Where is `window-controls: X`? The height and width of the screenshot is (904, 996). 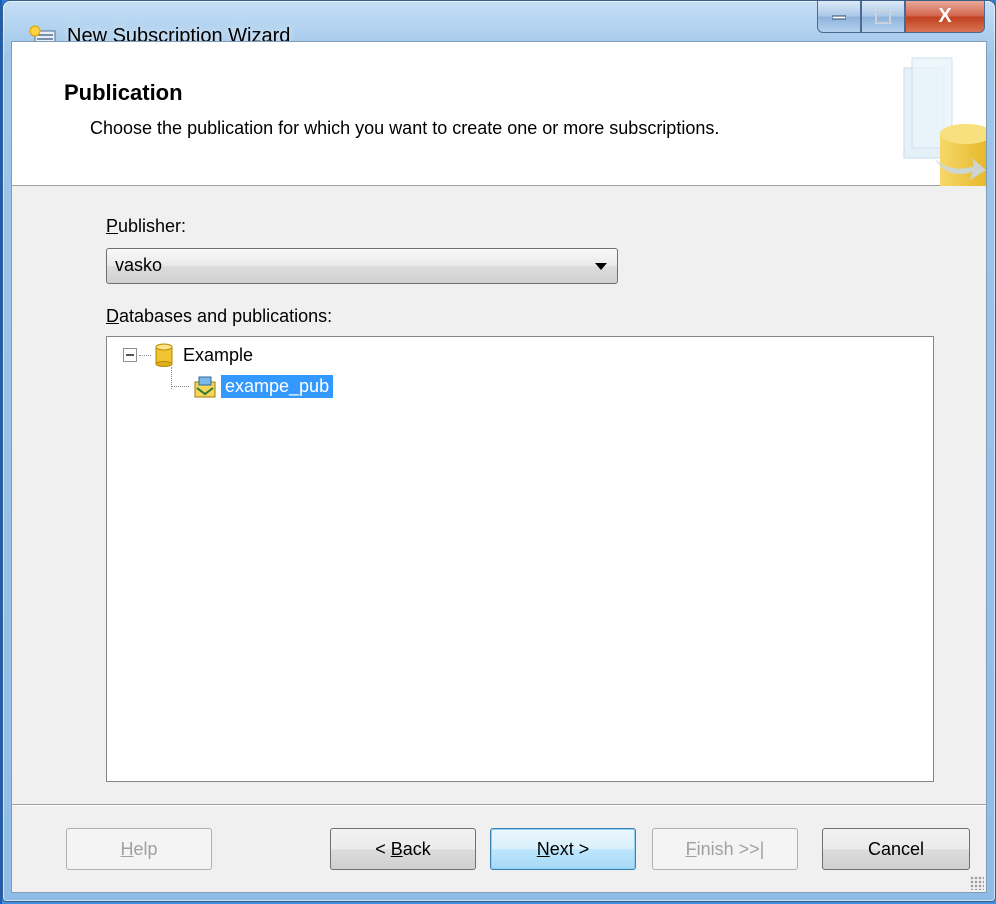
window-controls: X is located at coordinates (901, 20).